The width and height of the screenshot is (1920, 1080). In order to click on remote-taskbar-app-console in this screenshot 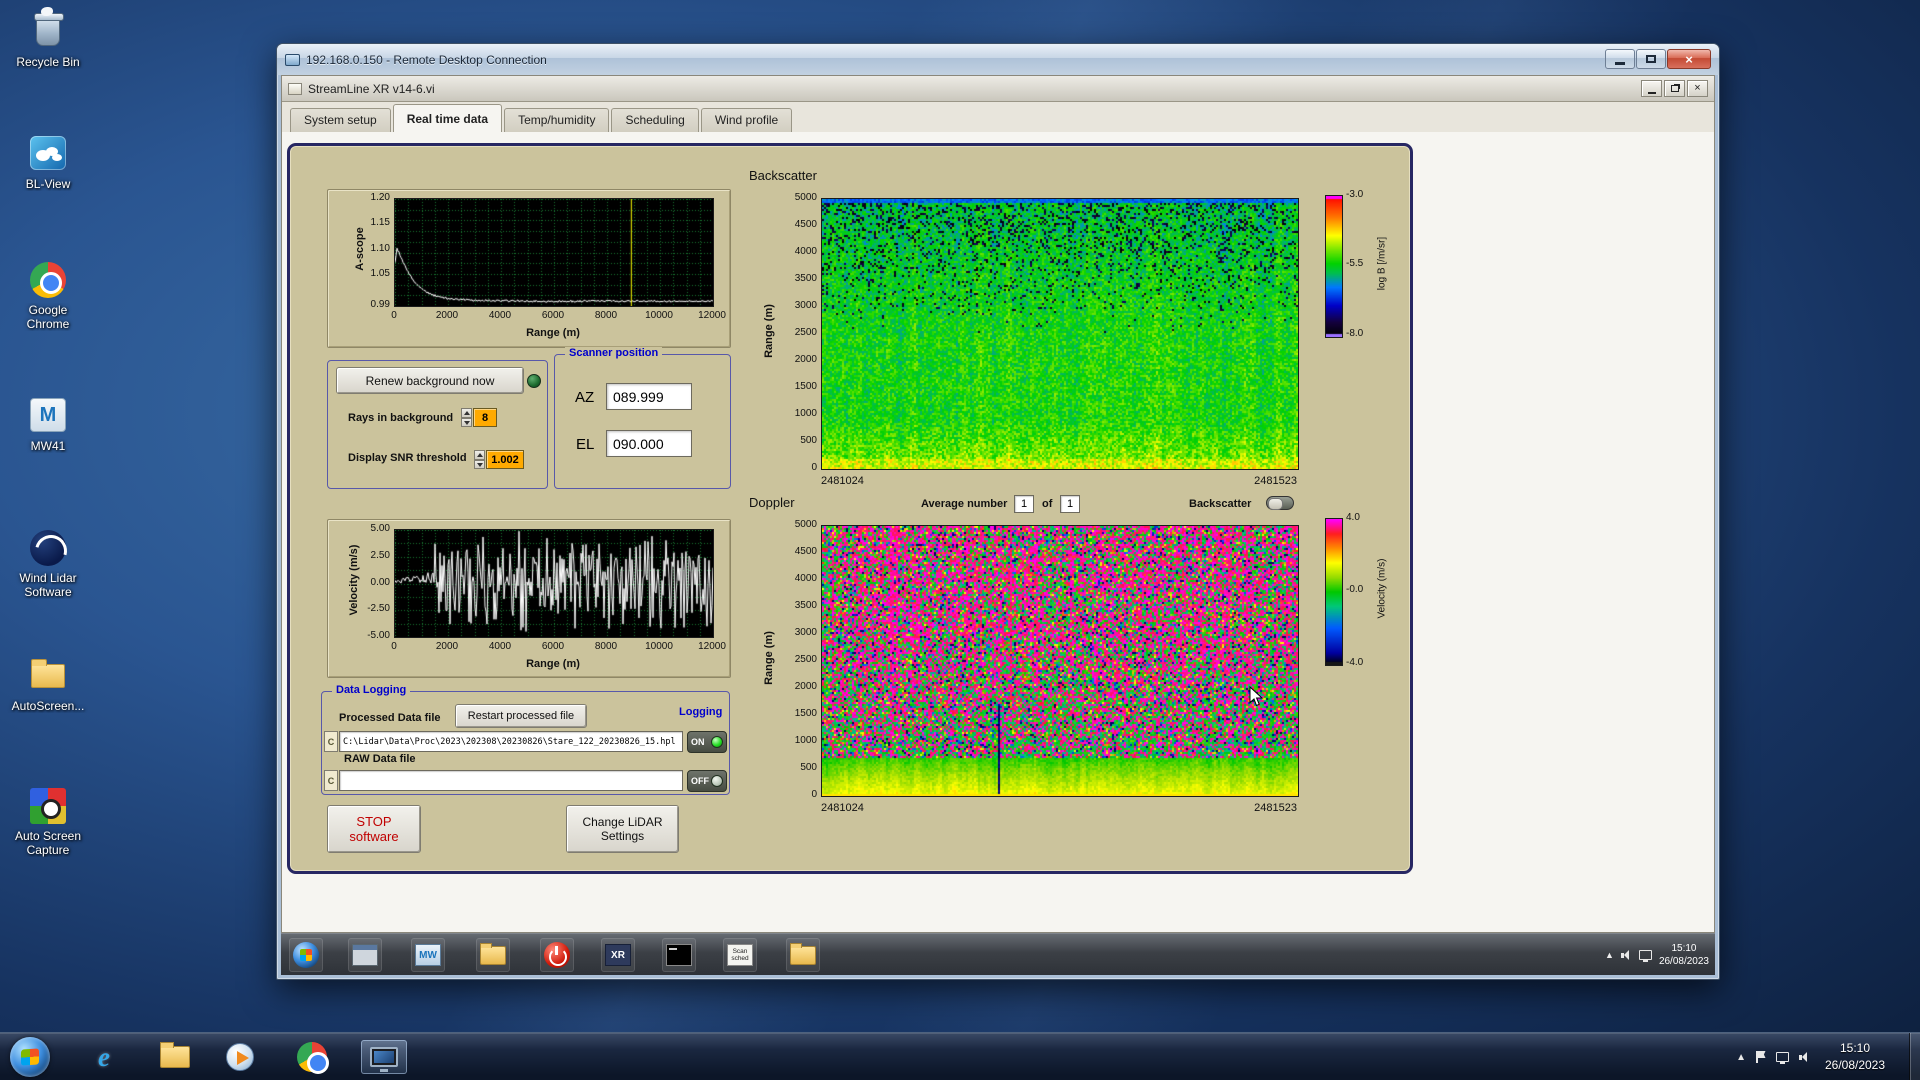, I will do `click(679, 955)`.